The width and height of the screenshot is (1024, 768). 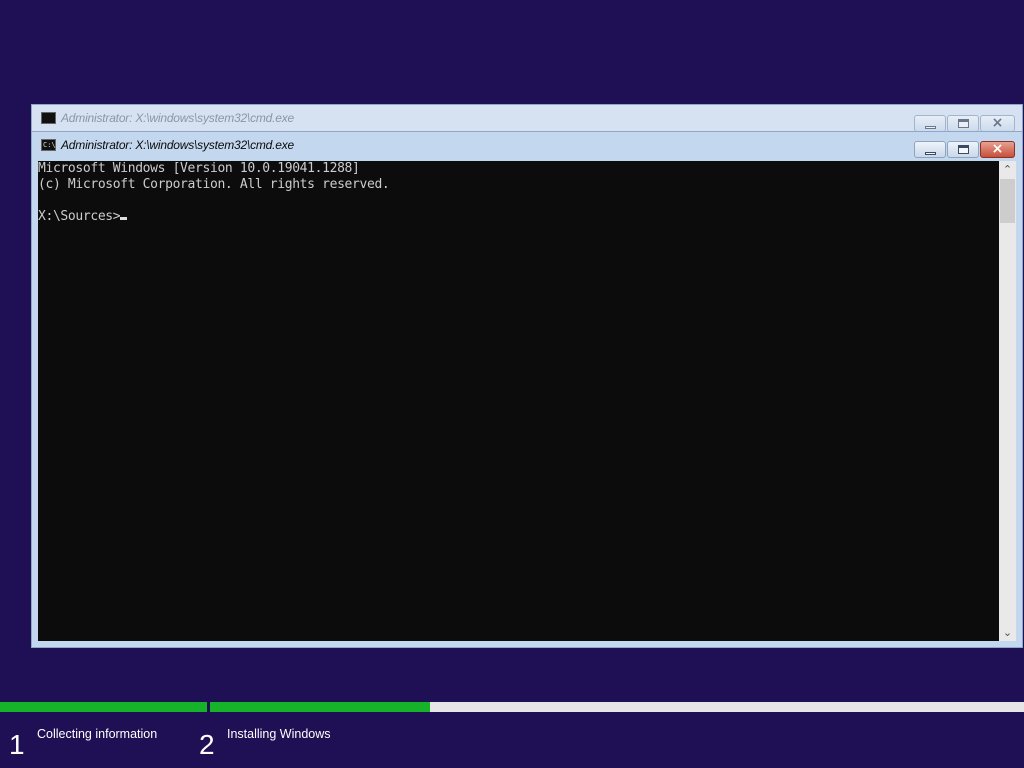 What do you see at coordinates (518, 217) in the screenshot?
I see `console-prompt-line: X:\Sources>` at bounding box center [518, 217].